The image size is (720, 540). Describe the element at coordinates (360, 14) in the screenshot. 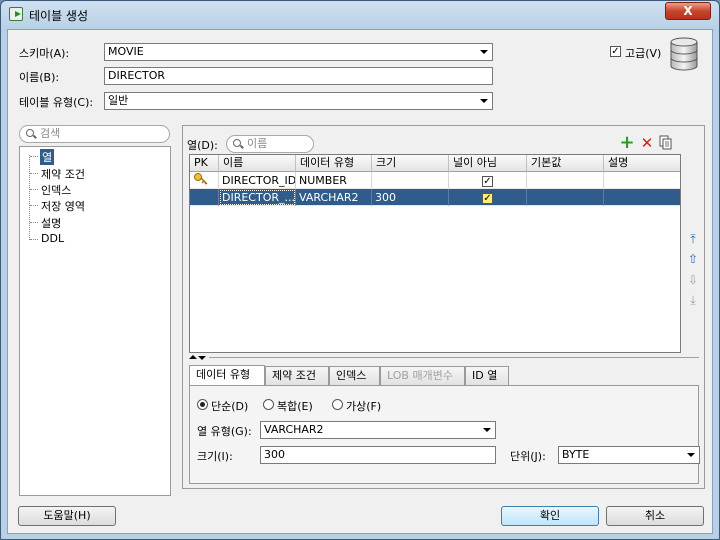

I see `title-bar: 테이블 생성 X` at that location.